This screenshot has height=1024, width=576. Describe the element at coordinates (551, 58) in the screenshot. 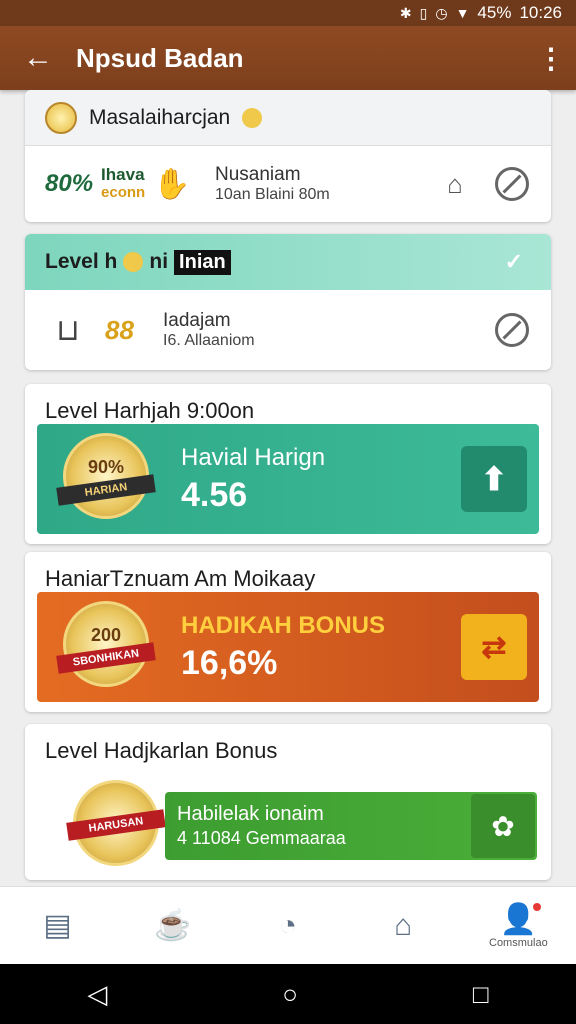

I see `more-options-icon: ⋮` at that location.